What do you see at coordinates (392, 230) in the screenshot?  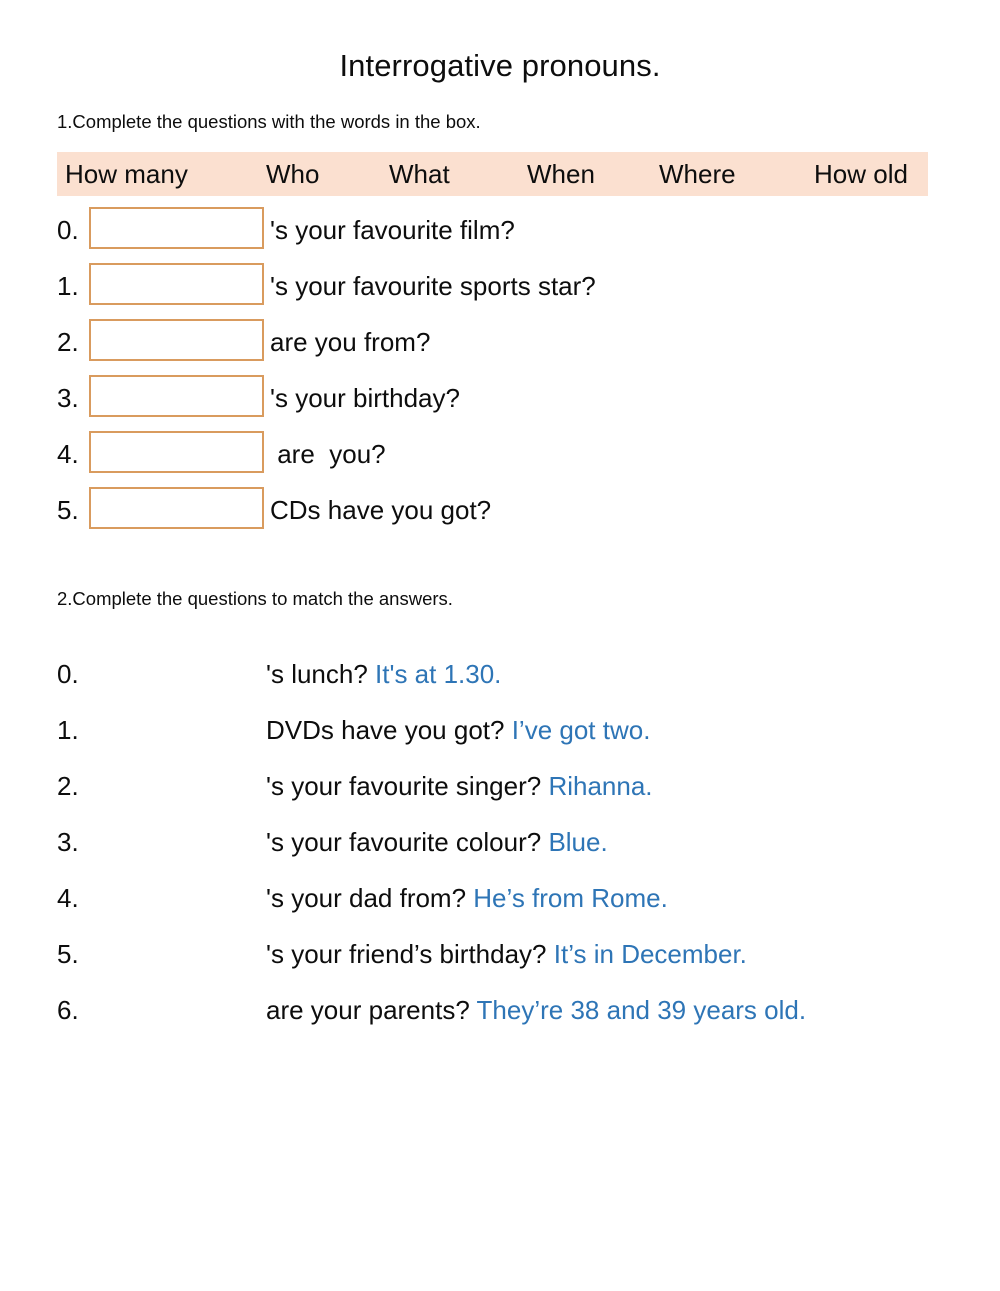 I see `exercise-1-question-text: 's your favourite film?` at bounding box center [392, 230].